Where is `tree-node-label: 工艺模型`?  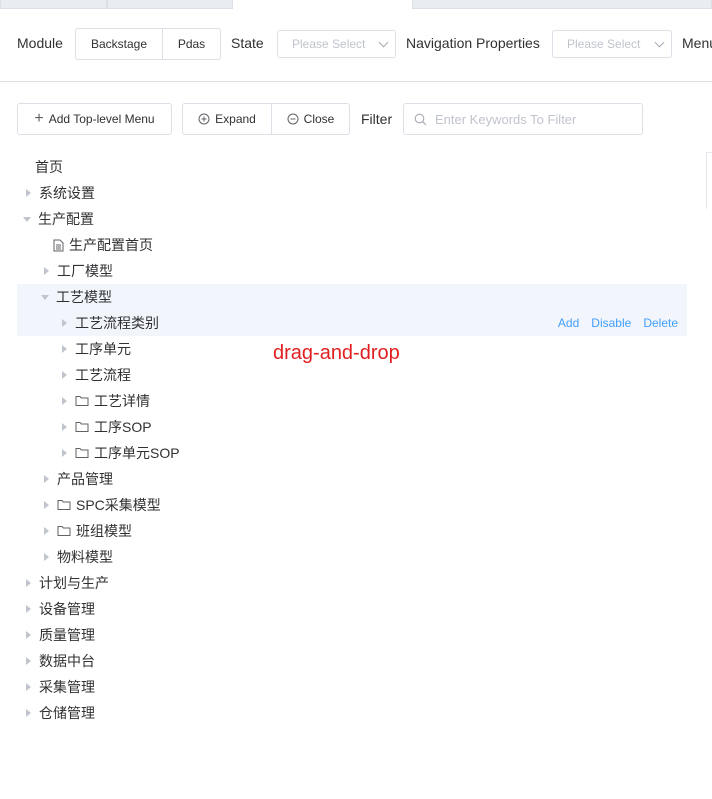
tree-node-label: 工艺模型 is located at coordinates (84, 297).